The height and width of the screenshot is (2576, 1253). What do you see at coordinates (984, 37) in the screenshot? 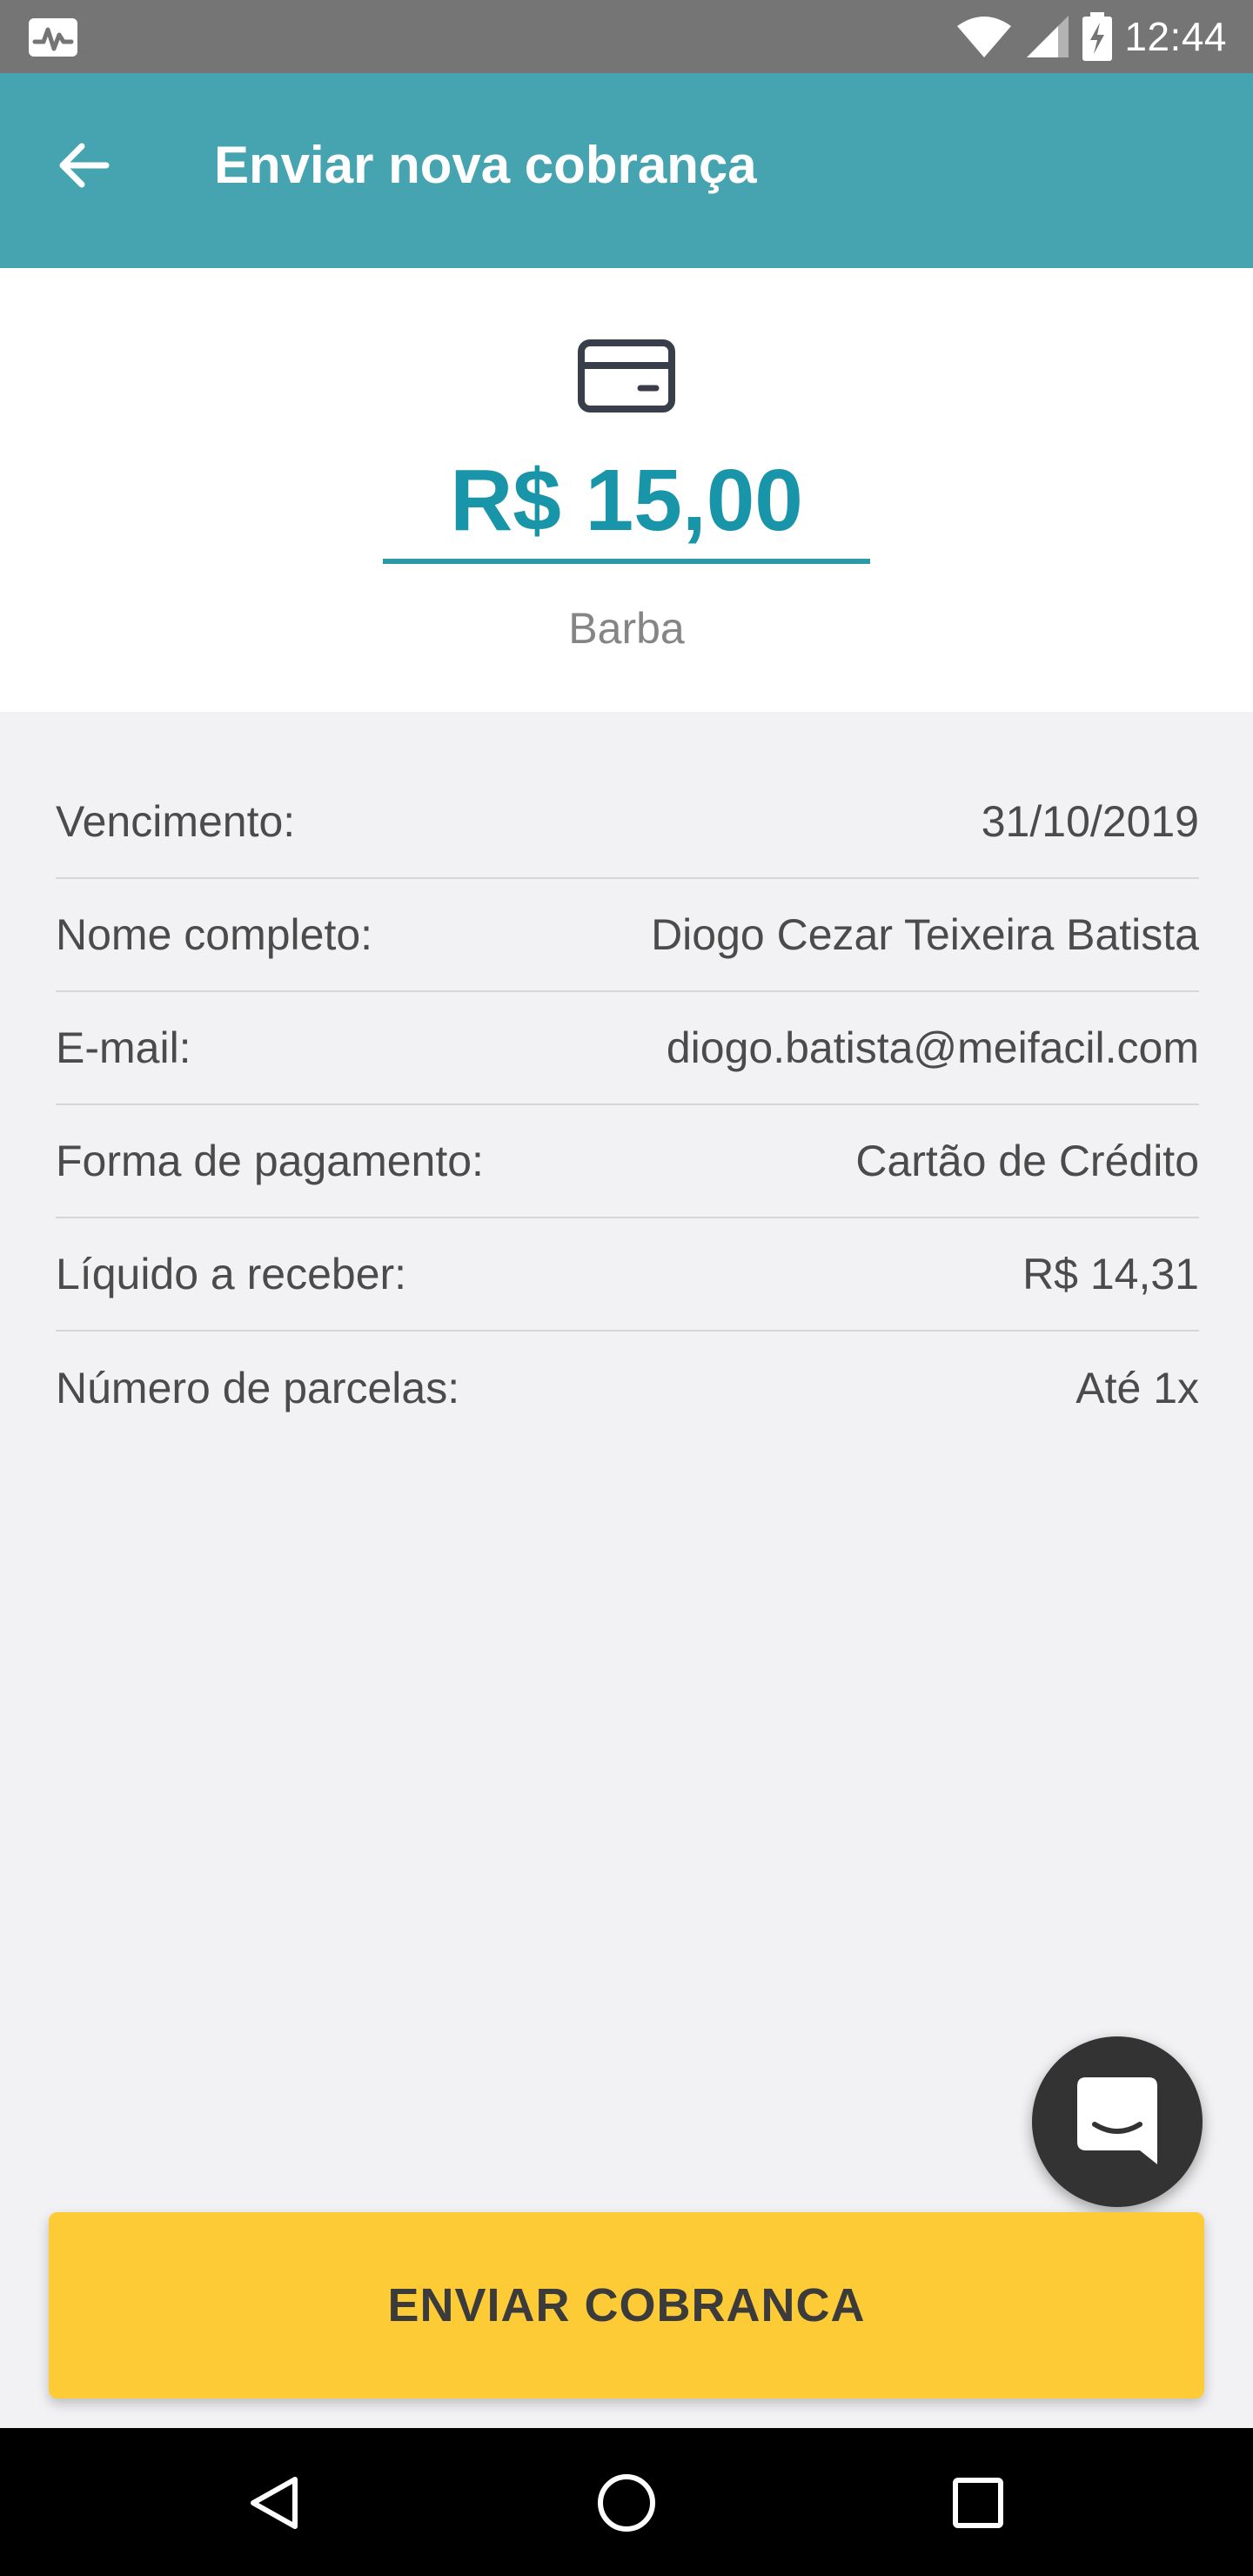
I see `wifi-icon` at bounding box center [984, 37].